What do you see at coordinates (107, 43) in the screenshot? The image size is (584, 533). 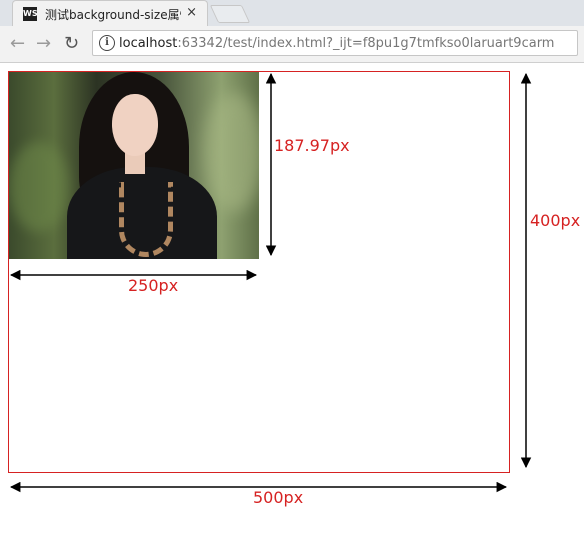 I see `info-icon: i` at bounding box center [107, 43].